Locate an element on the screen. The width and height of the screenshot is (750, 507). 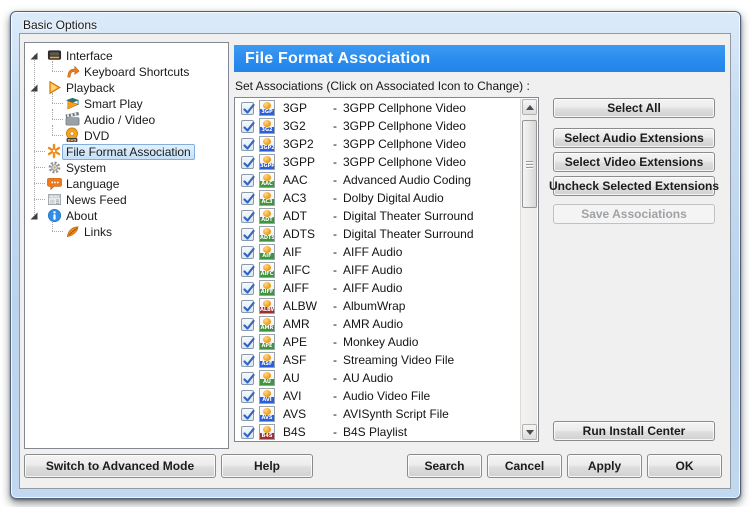
filetype-icon-ac3: AC3 is located at coordinates (267, 198).